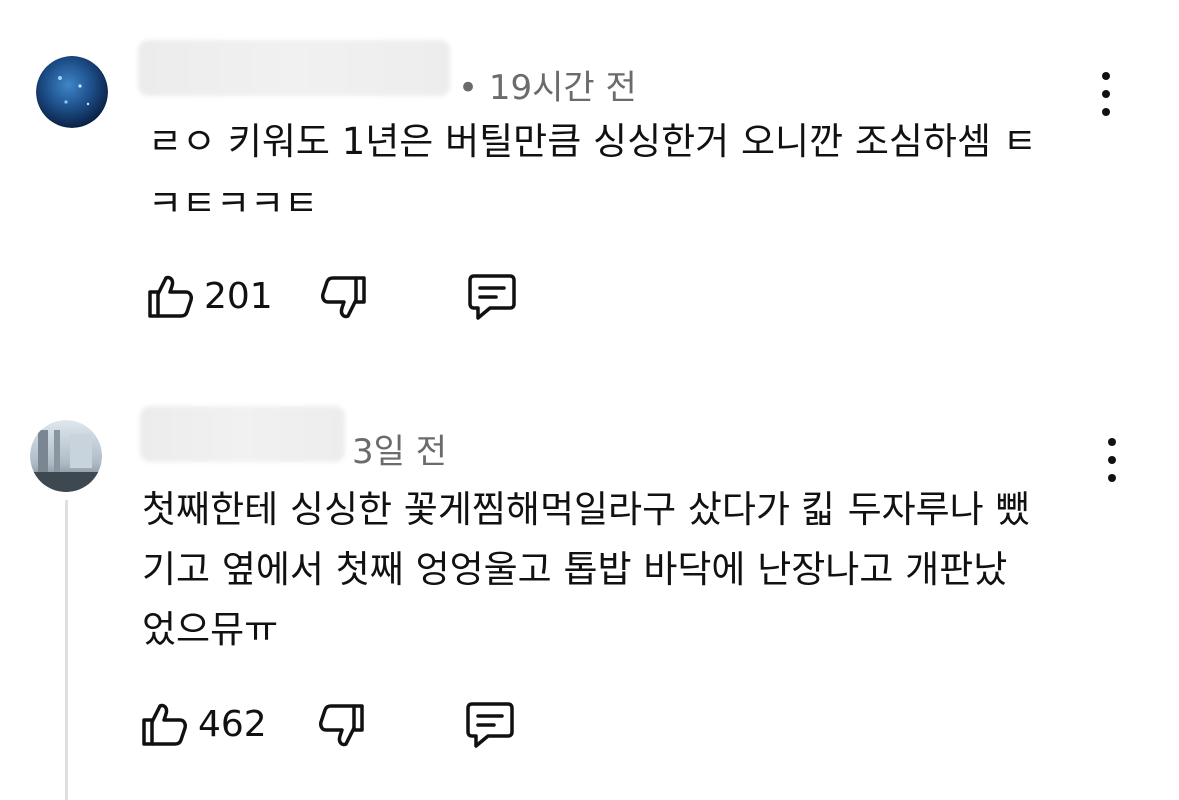  What do you see at coordinates (399, 452) in the screenshot?
I see `timestamp: 3일 전` at bounding box center [399, 452].